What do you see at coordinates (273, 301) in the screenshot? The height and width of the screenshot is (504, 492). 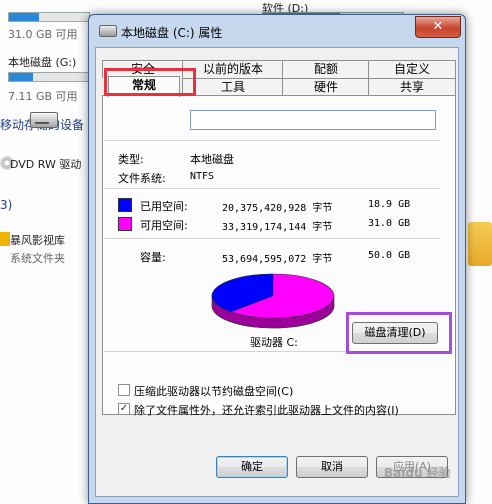 I see `disk-usage-pie-chart` at bounding box center [273, 301].